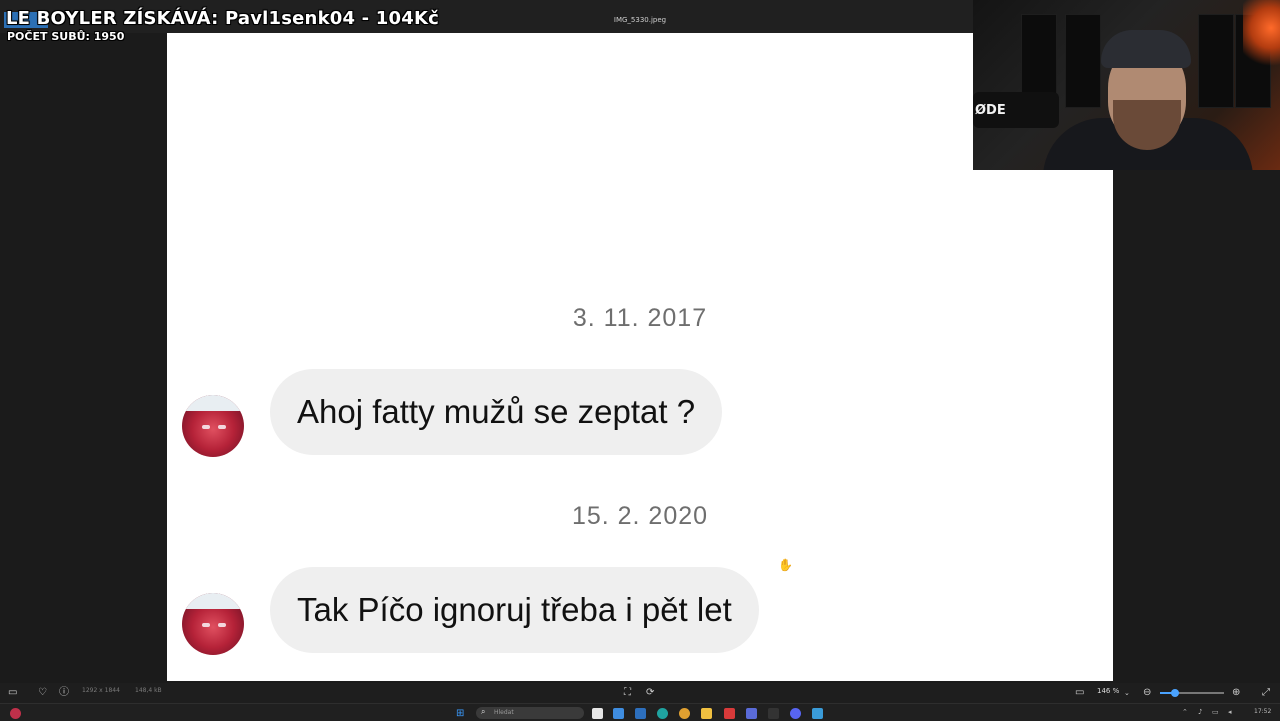  Describe the element at coordinates (1266, 693) in the screenshot. I see `fullscreen-icon: ⤢` at that location.